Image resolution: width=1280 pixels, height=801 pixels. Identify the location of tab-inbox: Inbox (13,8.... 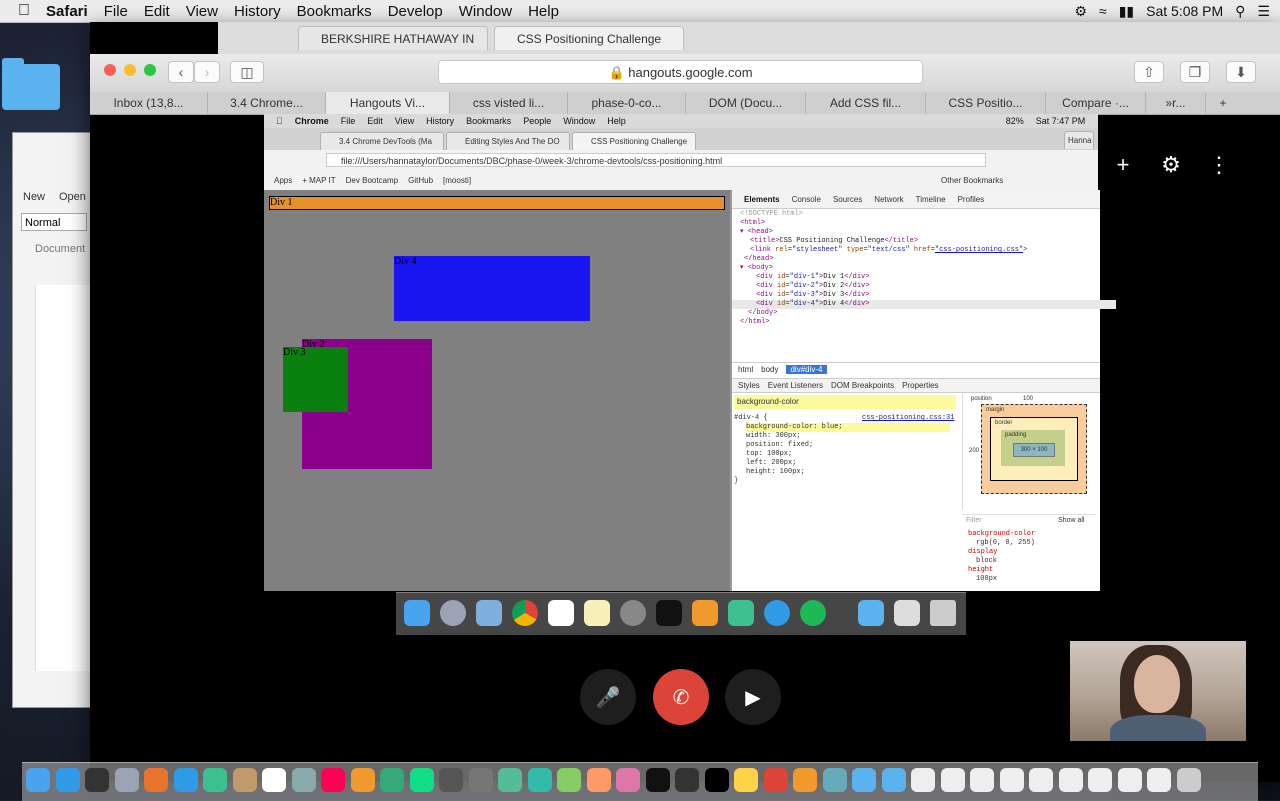
(149, 103).